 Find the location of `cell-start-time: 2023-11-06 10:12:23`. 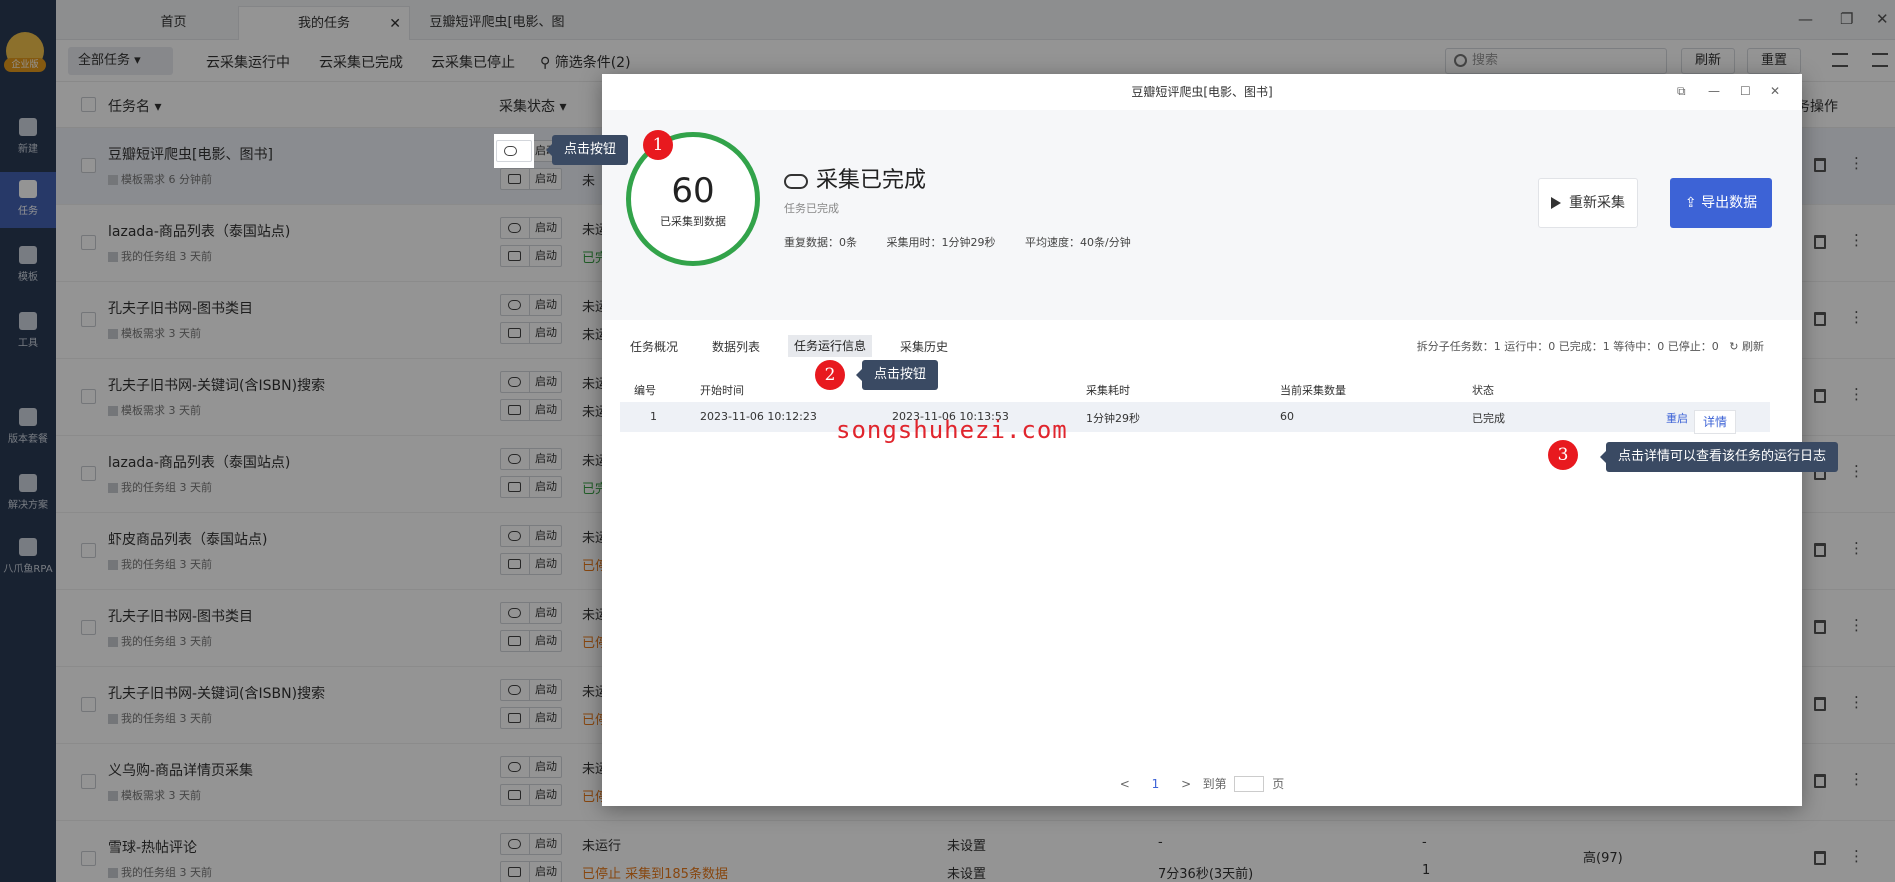

cell-start-time: 2023-11-06 10:12:23 is located at coordinates (758, 416).